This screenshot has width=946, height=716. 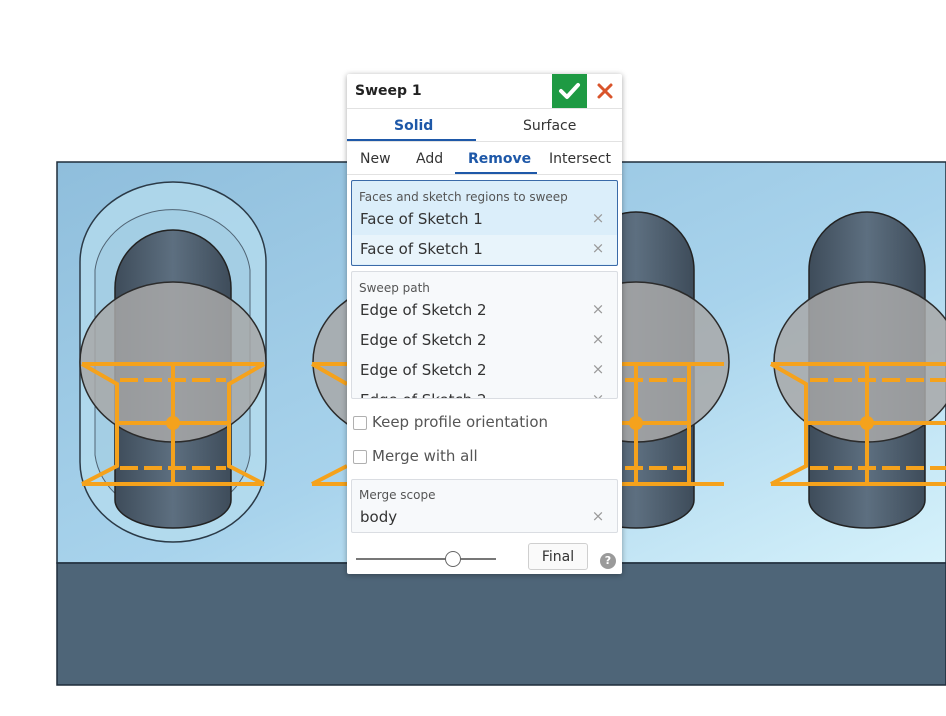 I want to click on accept-button, so click(x=569, y=91).